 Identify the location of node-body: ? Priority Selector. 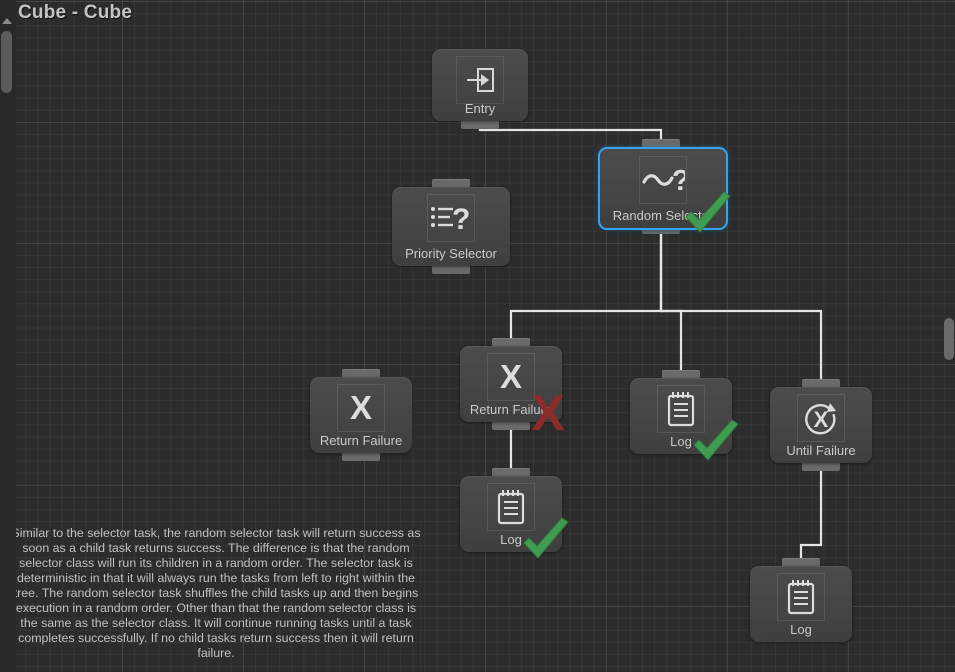
(451, 226).